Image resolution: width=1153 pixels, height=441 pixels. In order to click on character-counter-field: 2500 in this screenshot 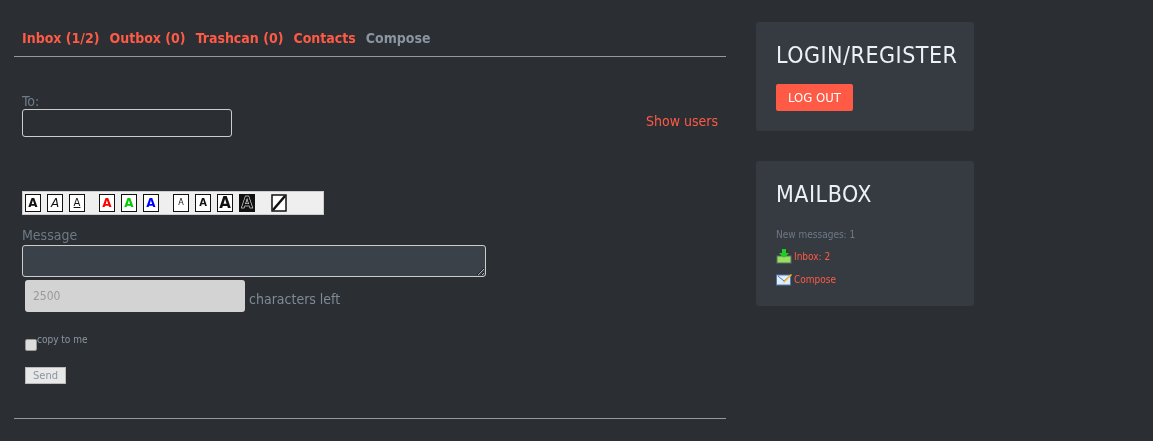, I will do `click(135, 296)`.